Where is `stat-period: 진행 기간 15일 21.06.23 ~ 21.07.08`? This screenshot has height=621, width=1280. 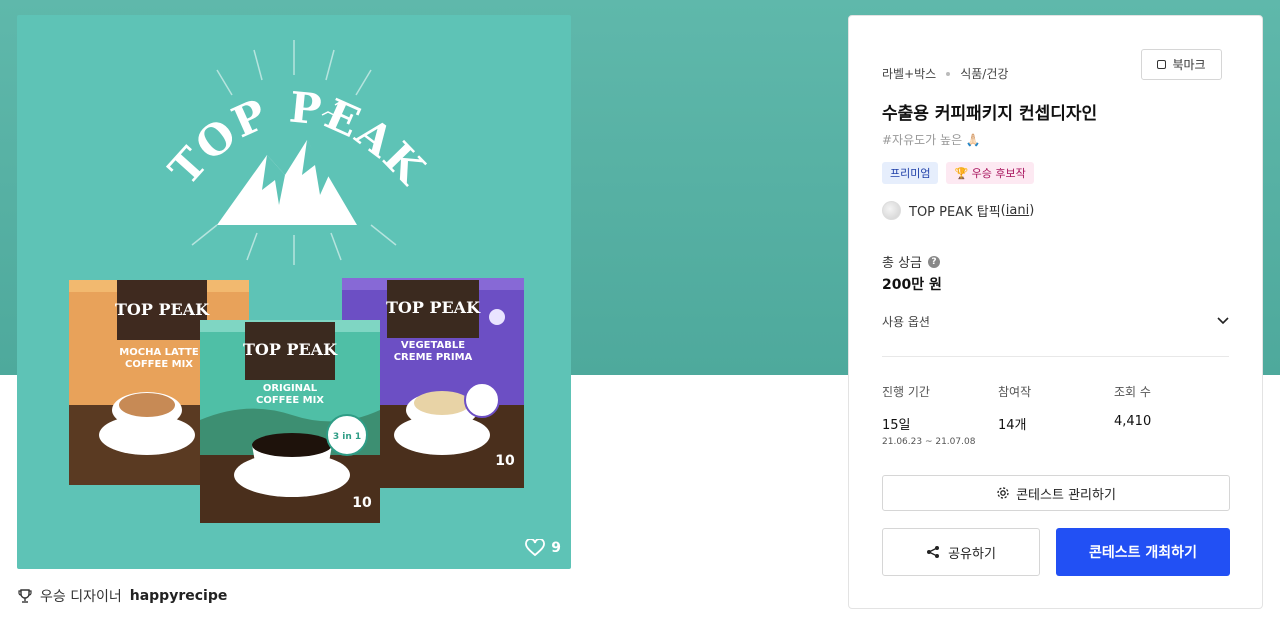
stat-period: 진행 기간 15일 21.06.23 ~ 21.07.08 is located at coordinates (928, 415).